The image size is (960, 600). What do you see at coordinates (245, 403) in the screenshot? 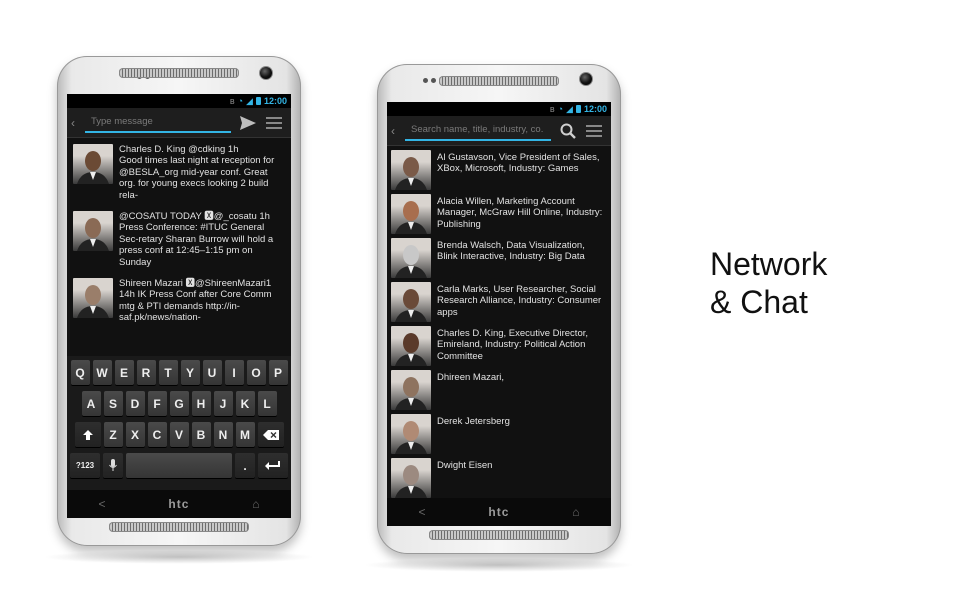
I see `key-k: K` at bounding box center [245, 403].